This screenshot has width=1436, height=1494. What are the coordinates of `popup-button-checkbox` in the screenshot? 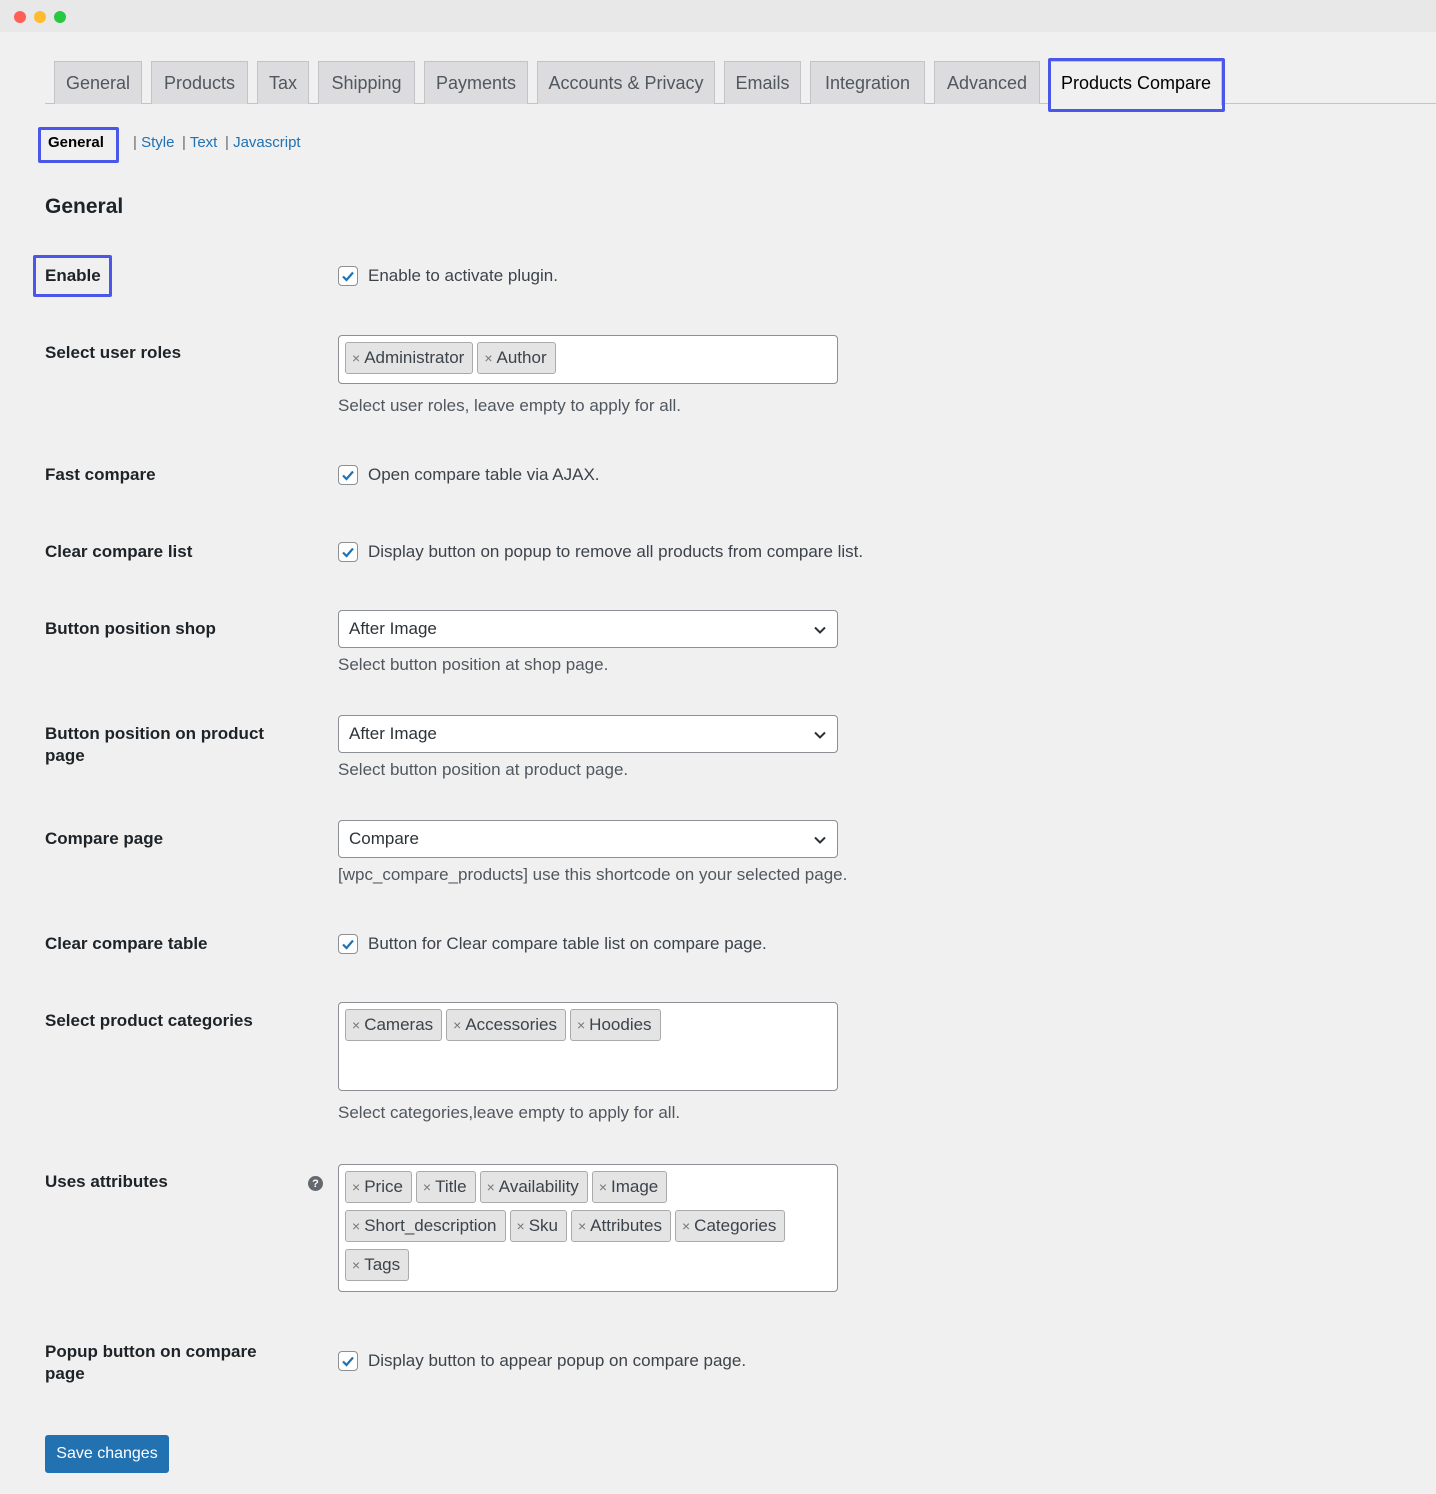 It's located at (348, 1361).